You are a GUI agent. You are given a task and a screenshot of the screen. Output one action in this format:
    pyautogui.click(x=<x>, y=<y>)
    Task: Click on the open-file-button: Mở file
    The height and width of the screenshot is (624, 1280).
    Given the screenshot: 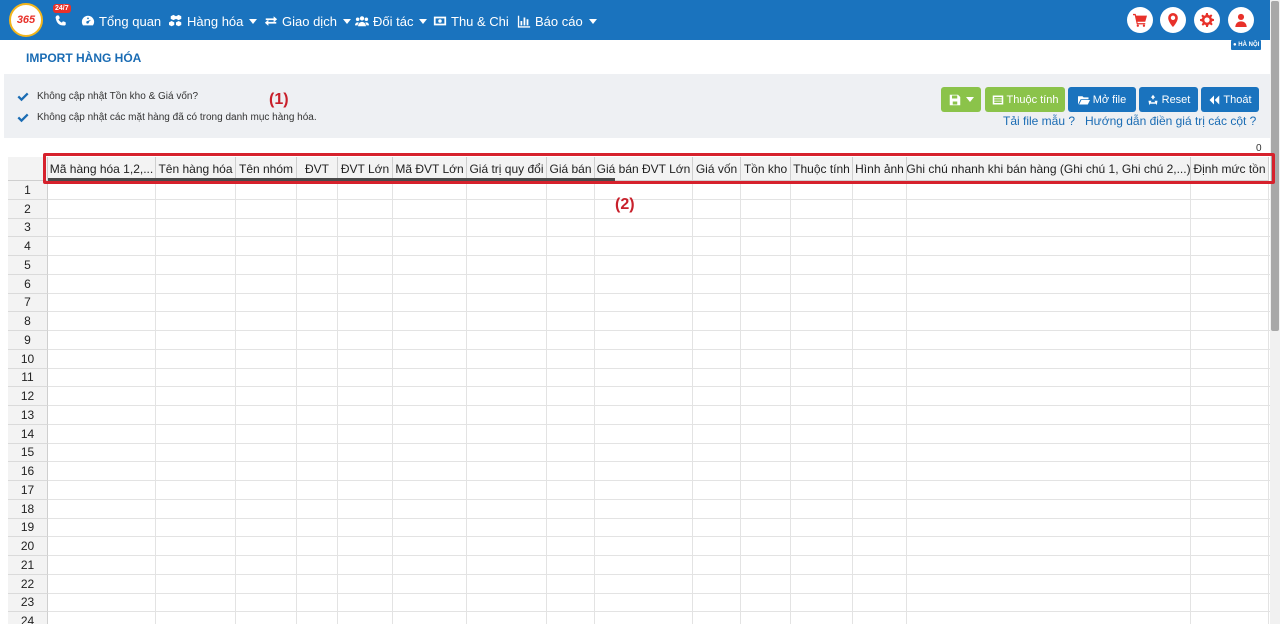 What is the action you would take?
    pyautogui.click(x=1102, y=99)
    